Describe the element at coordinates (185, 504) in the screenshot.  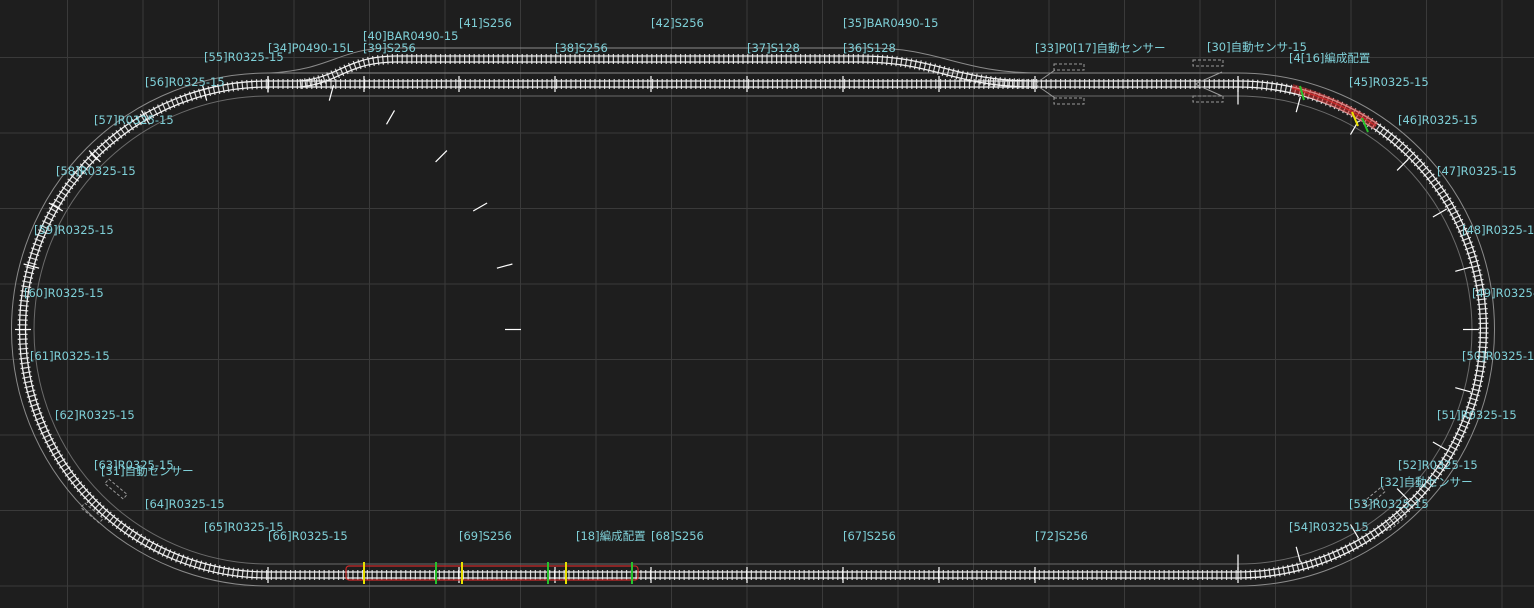
I see `label-64: [64]R0325-15` at that location.